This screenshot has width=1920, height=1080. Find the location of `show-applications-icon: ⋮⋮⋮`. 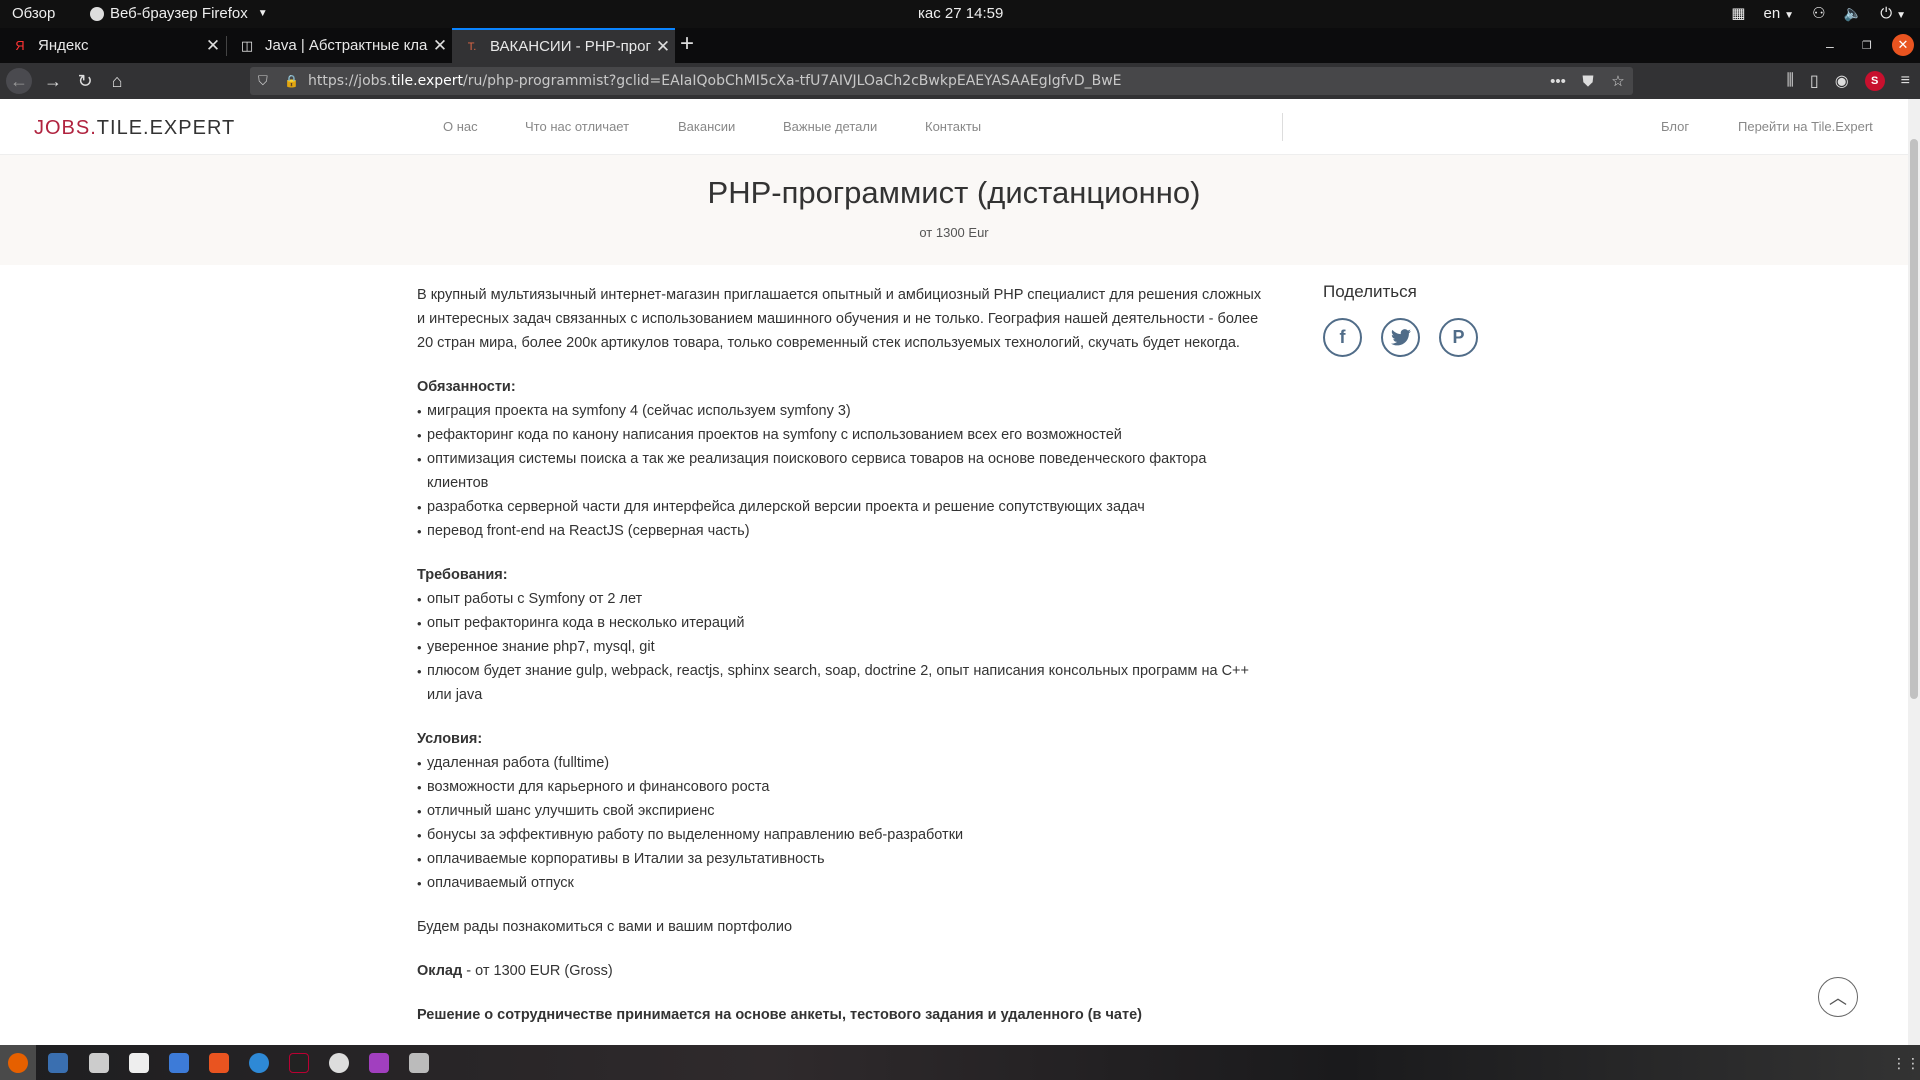

show-applications-icon: ⋮⋮⋮ is located at coordinates (1906, 1063).